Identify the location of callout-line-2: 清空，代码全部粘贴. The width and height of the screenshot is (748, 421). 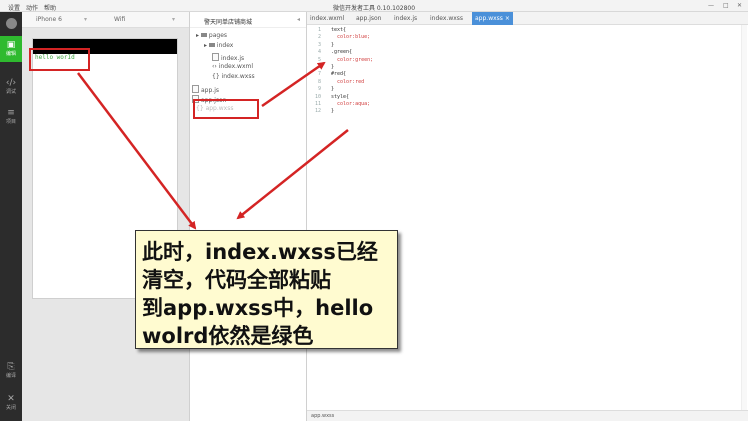
(236, 280).